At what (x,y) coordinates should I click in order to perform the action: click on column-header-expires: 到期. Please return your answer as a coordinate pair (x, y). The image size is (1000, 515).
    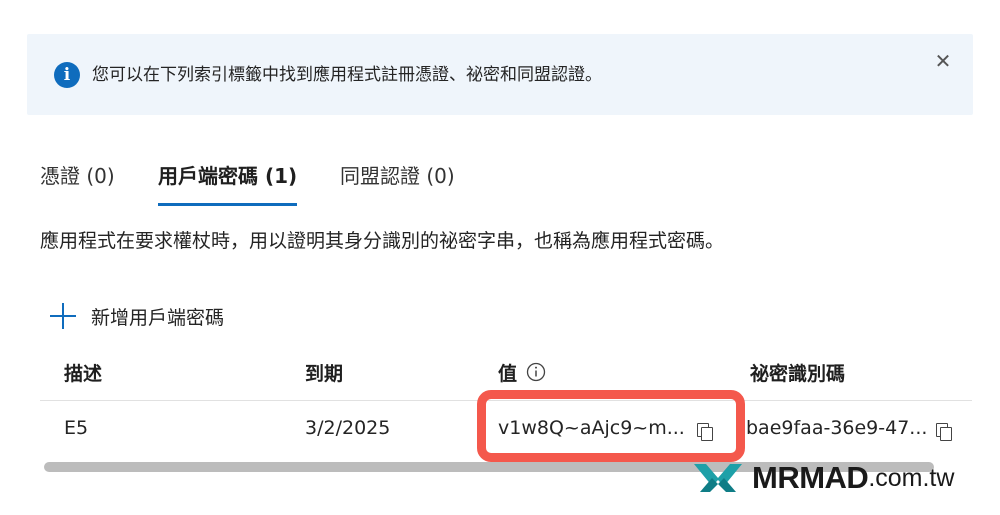
    Looking at the image, I should click on (324, 372).